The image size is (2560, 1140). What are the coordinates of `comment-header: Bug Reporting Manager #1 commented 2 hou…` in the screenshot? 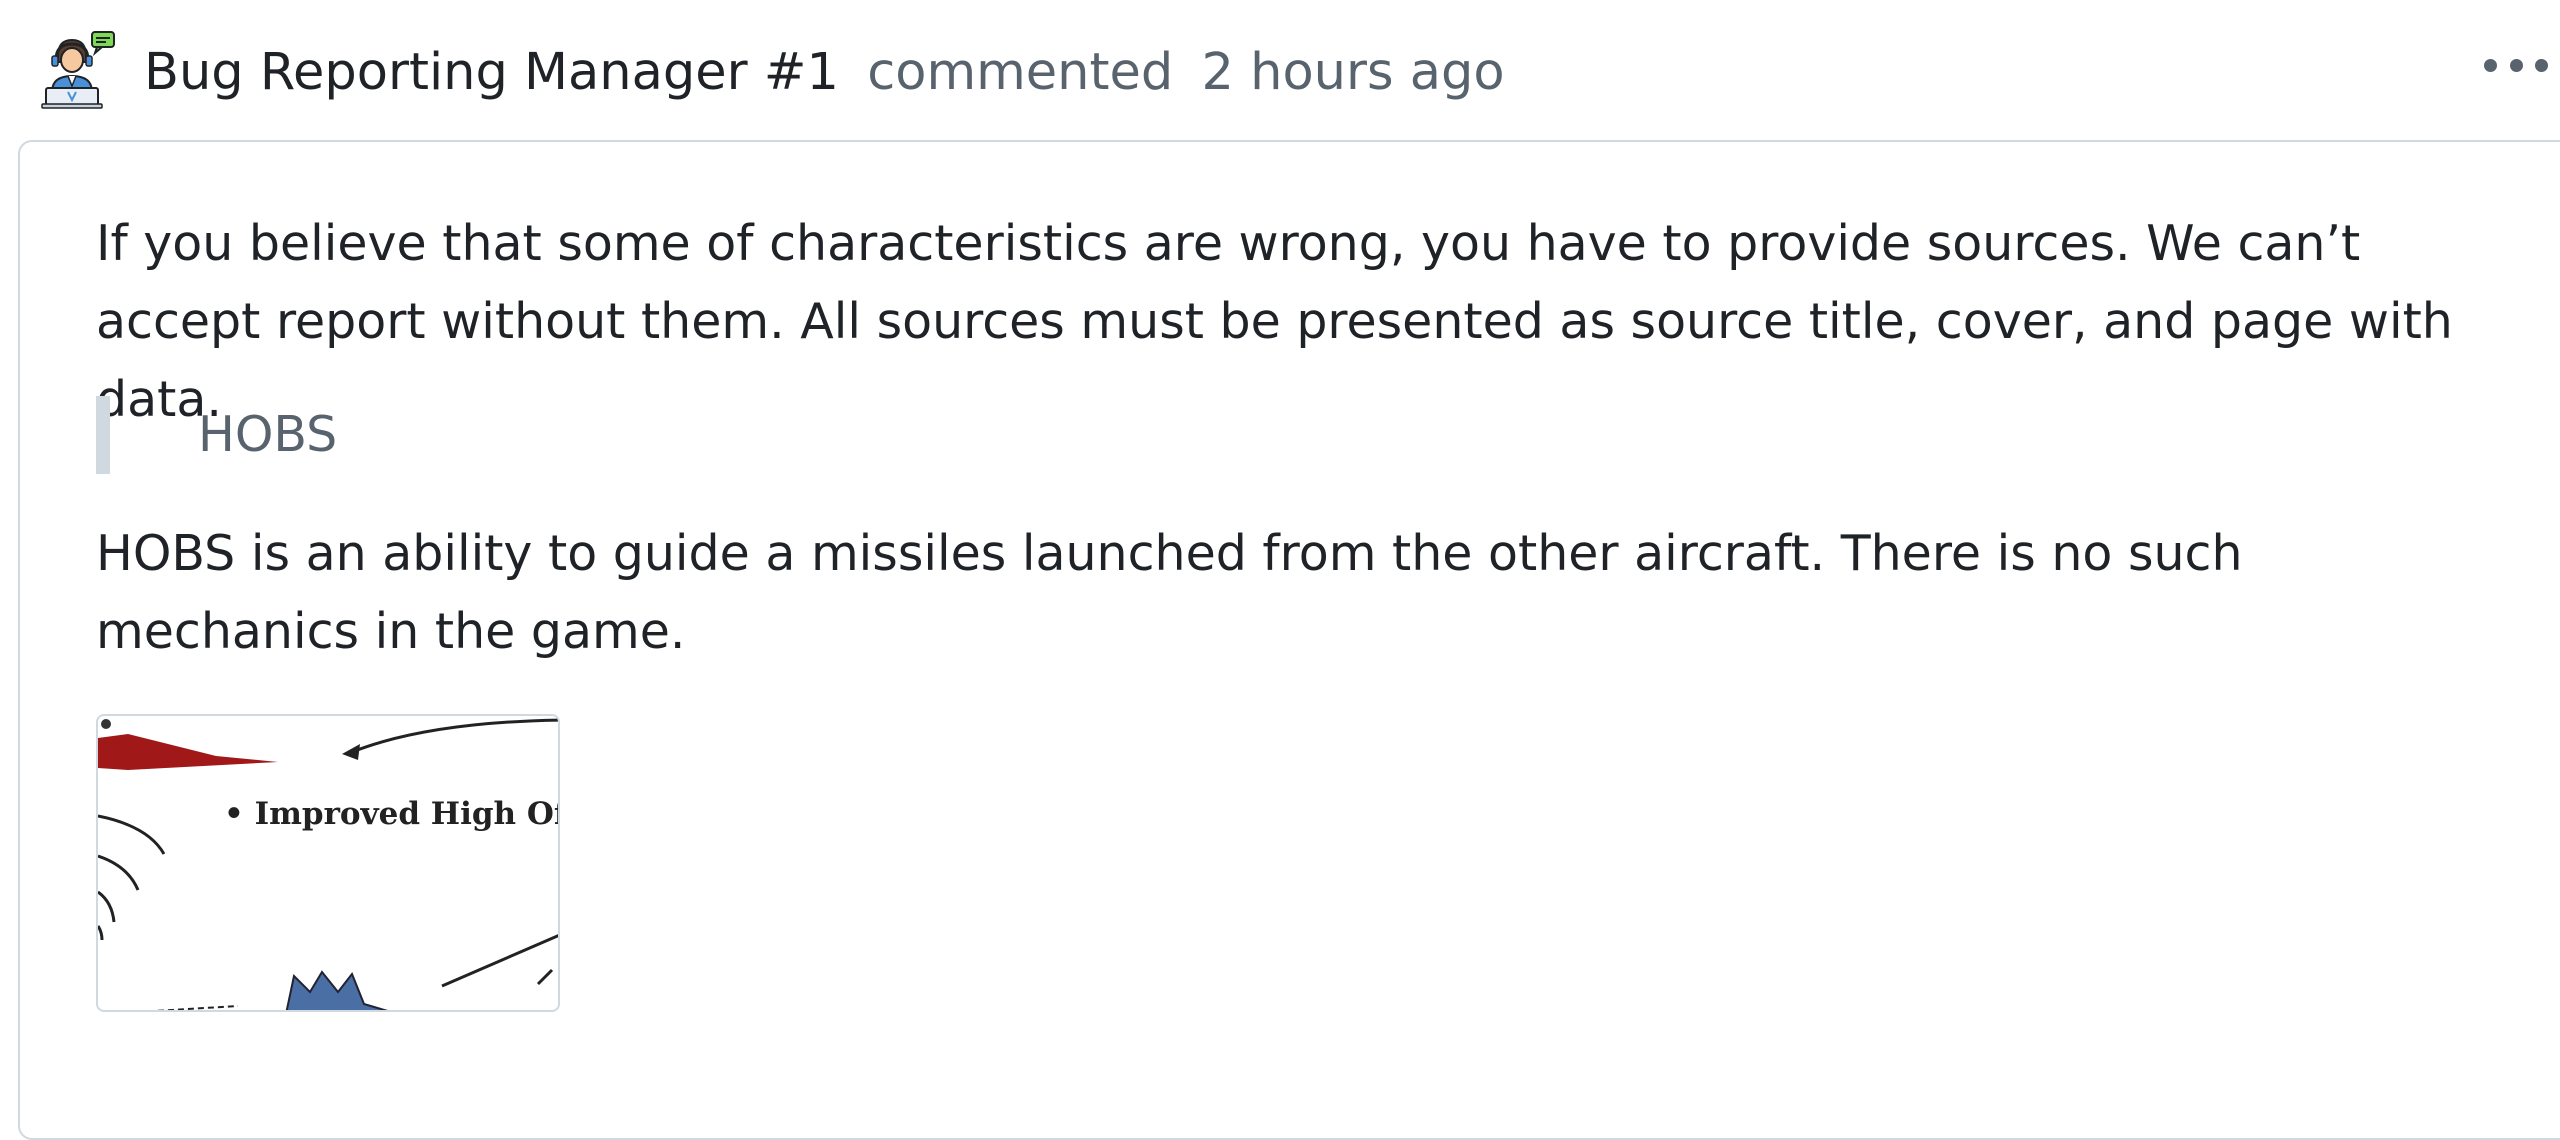 It's located at (1280, 70).